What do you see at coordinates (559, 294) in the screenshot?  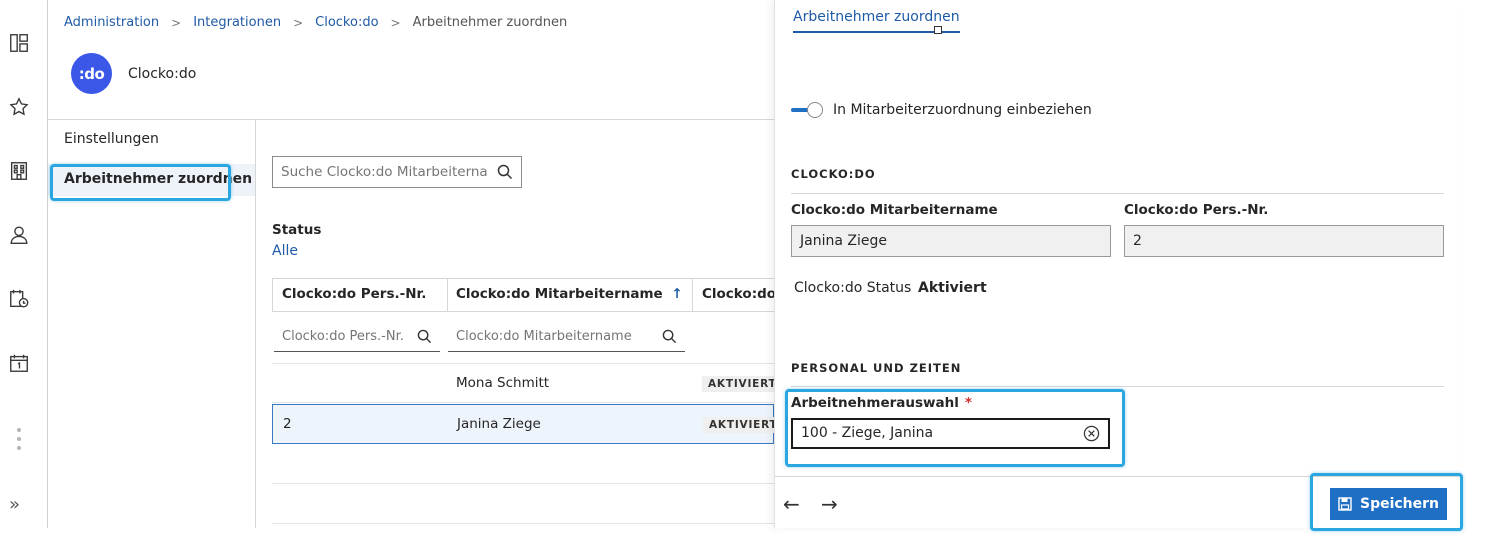 I see `column-header-label: Clocko:do Mitarbeitername` at bounding box center [559, 294].